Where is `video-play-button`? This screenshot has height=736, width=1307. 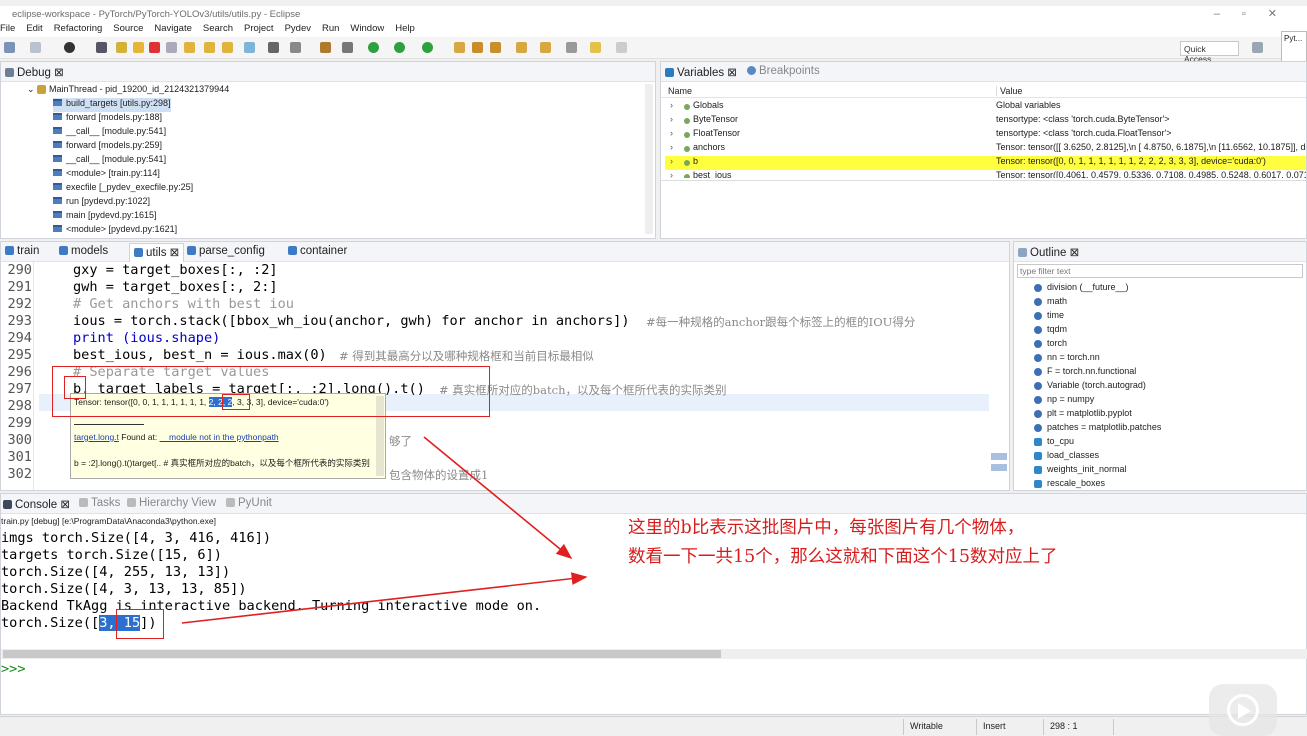 video-play-button is located at coordinates (1243, 710).